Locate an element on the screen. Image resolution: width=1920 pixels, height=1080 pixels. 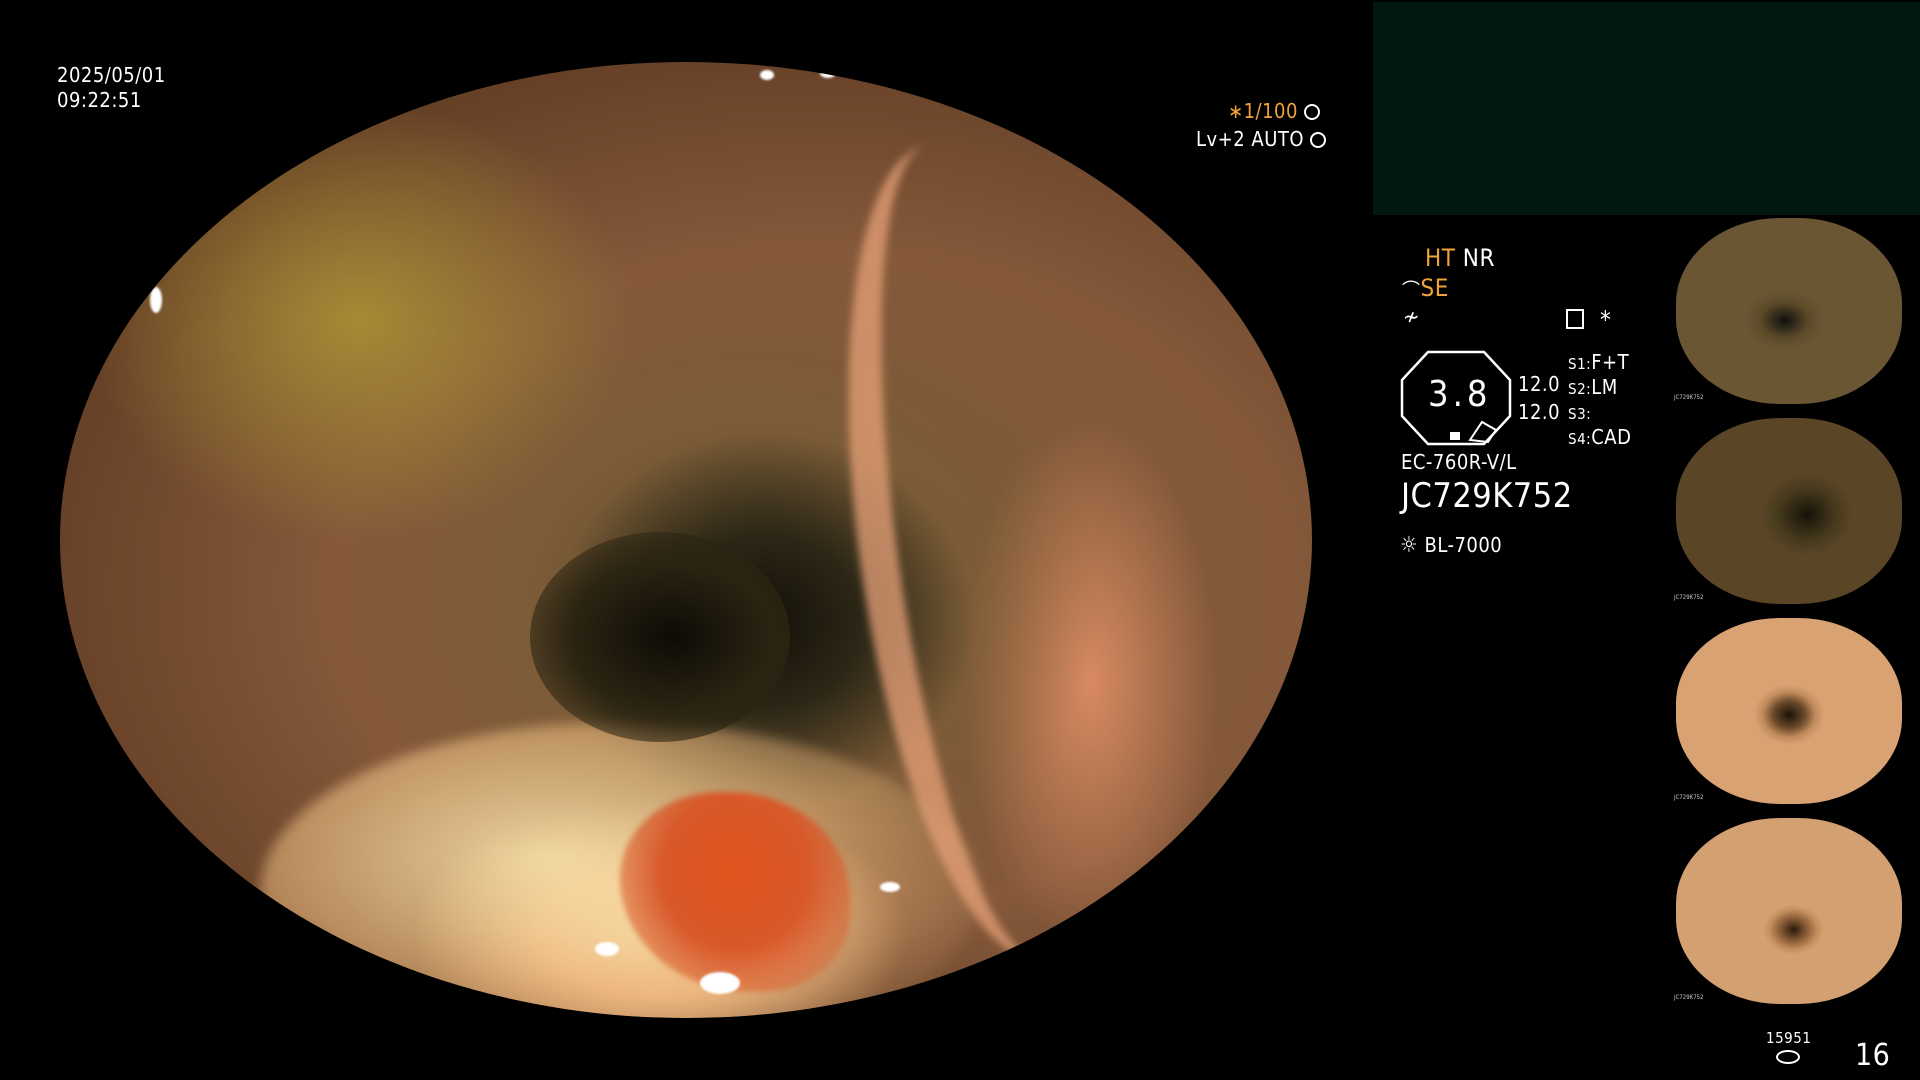
s2-value: LM is located at coordinates (1604, 387).